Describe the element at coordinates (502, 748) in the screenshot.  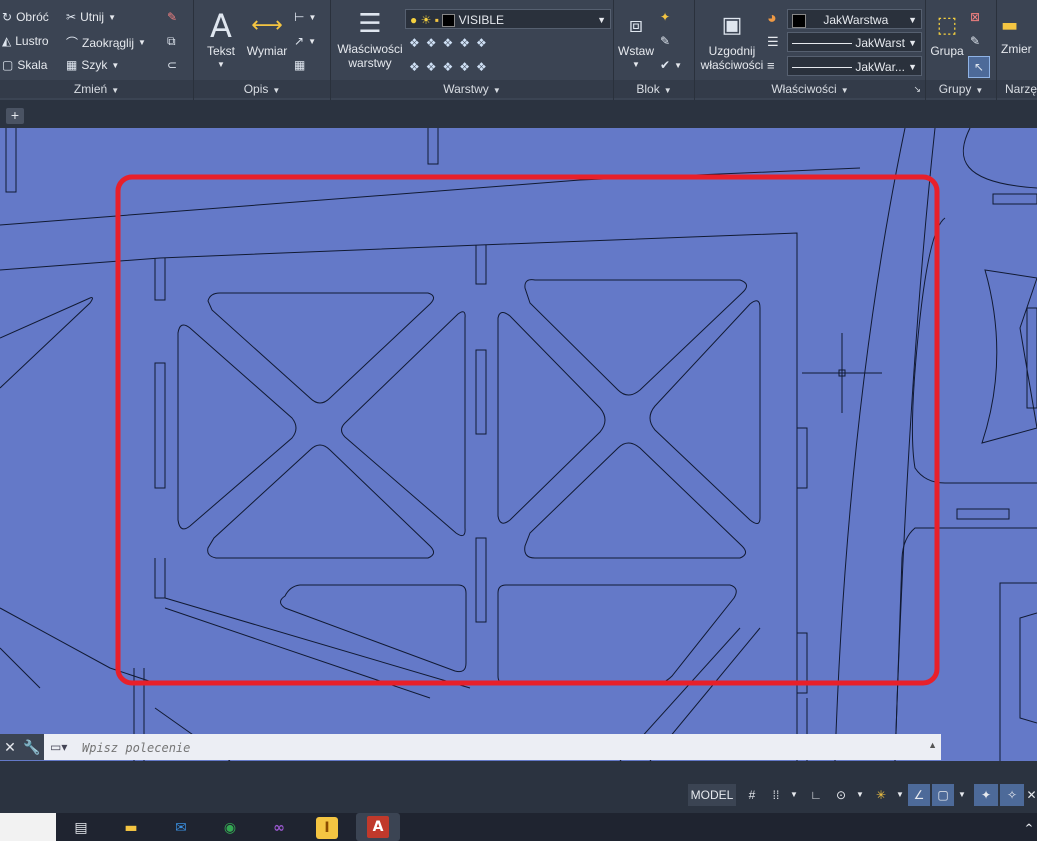
I see `command-input` at that location.